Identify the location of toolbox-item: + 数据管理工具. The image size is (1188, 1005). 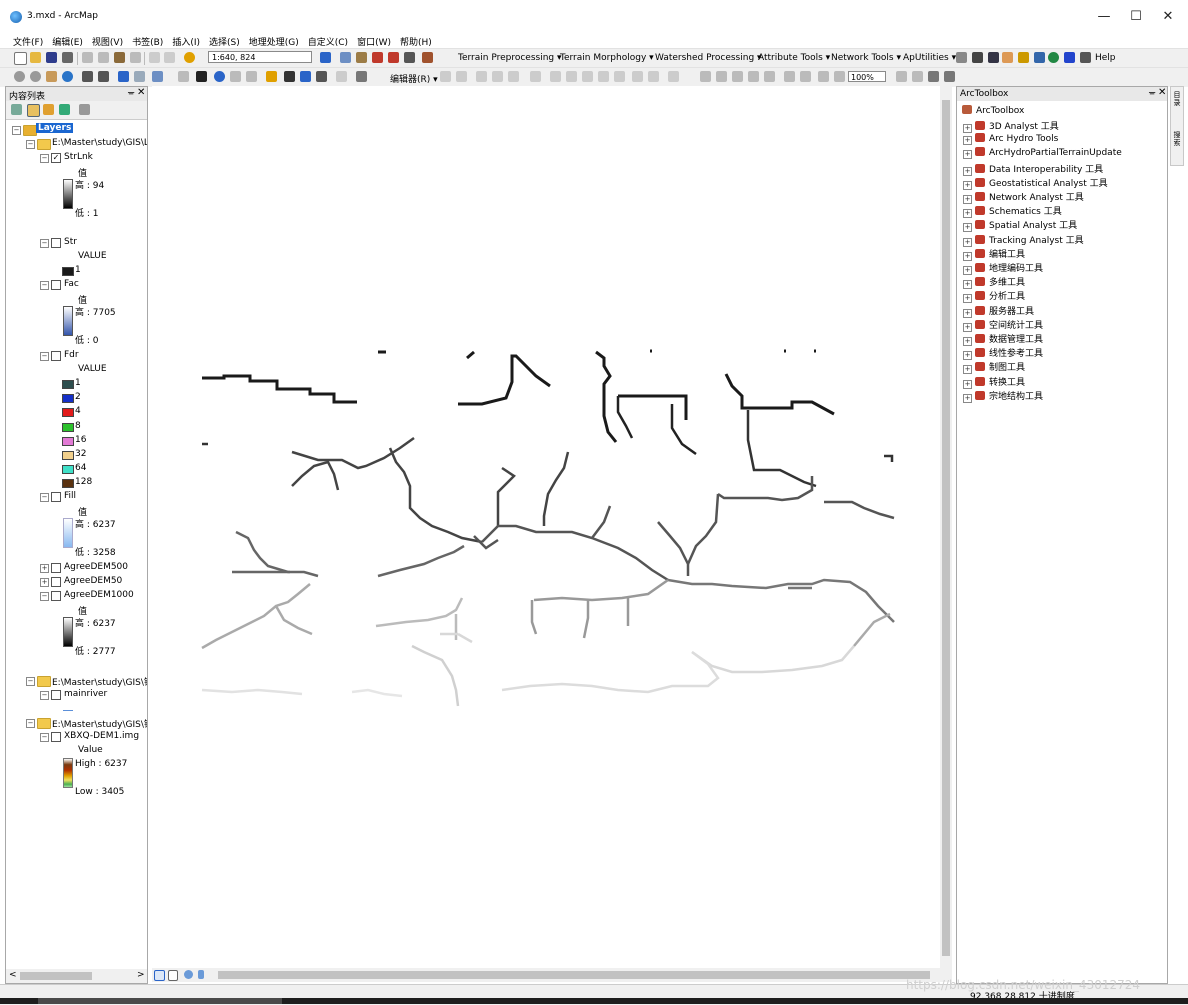
(1003, 339).